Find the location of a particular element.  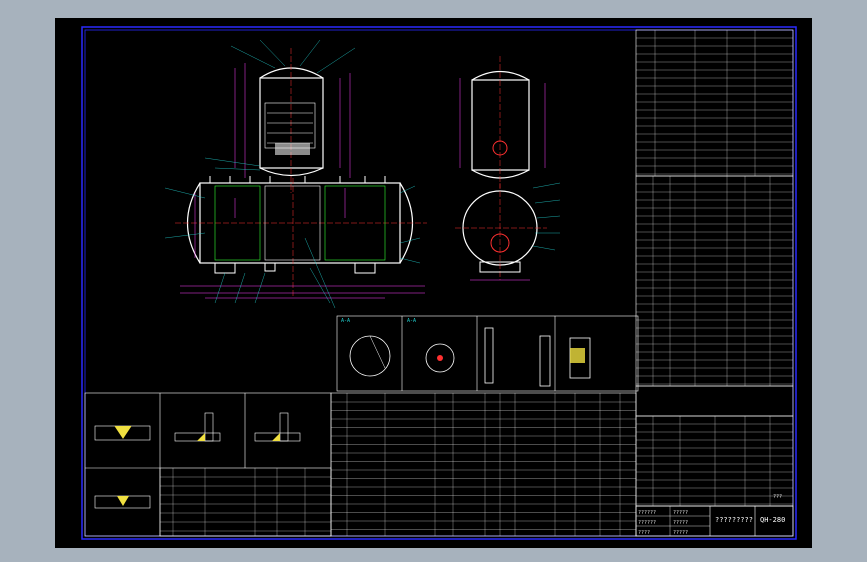

sign-label-6: ????? is located at coordinates (680, 533).